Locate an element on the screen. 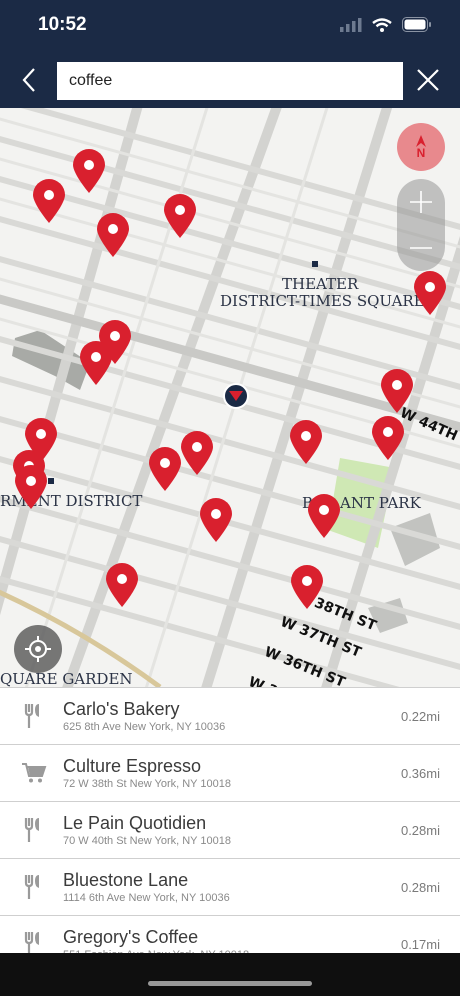  result-distance: 0.22mi is located at coordinates (420, 716).